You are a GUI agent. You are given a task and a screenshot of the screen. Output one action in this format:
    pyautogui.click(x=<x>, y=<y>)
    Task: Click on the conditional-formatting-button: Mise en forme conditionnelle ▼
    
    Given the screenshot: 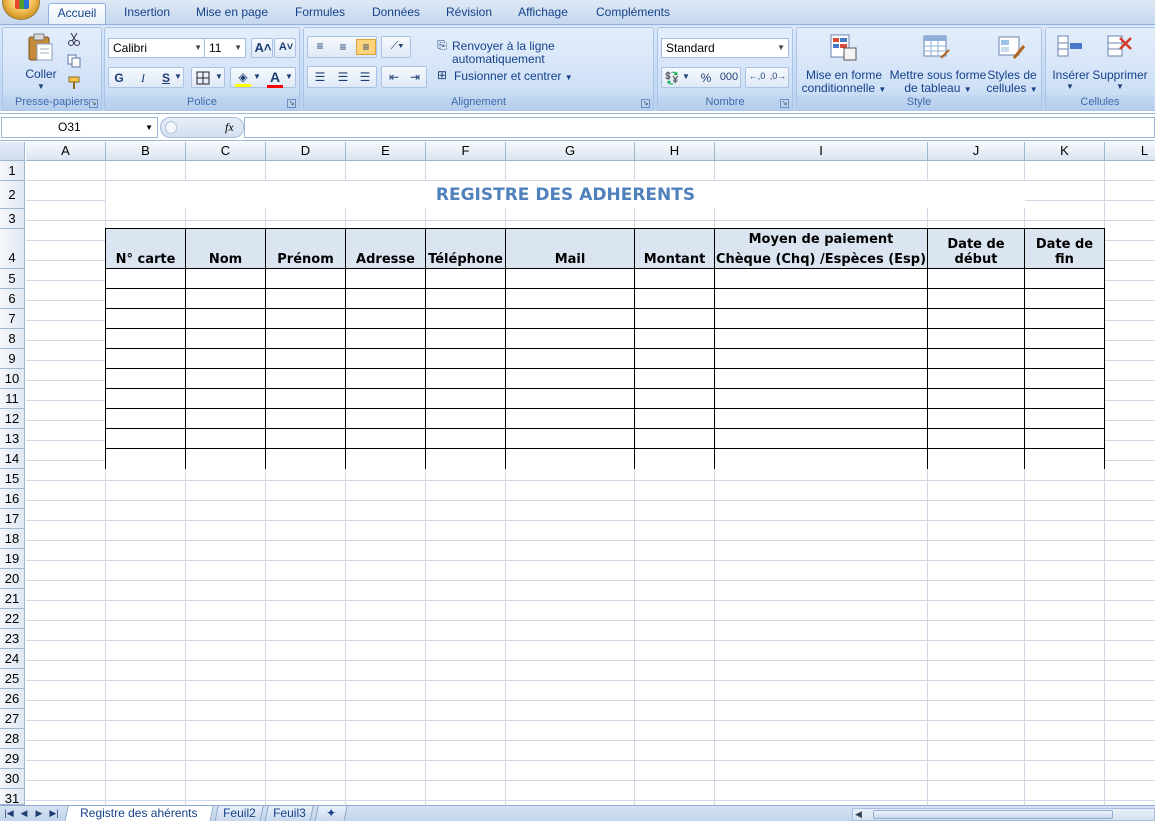 What is the action you would take?
    pyautogui.click(x=844, y=82)
    